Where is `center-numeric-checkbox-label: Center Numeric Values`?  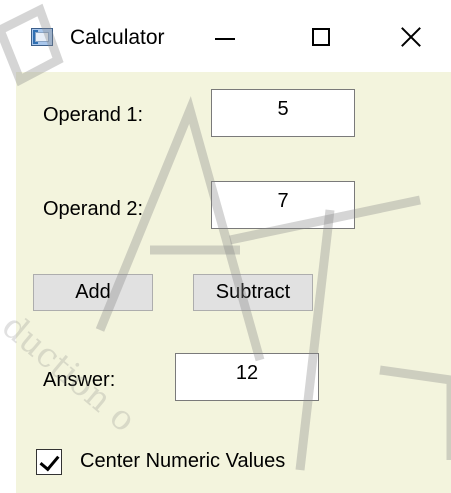
center-numeric-checkbox-label: Center Numeric Values is located at coordinates (182, 461).